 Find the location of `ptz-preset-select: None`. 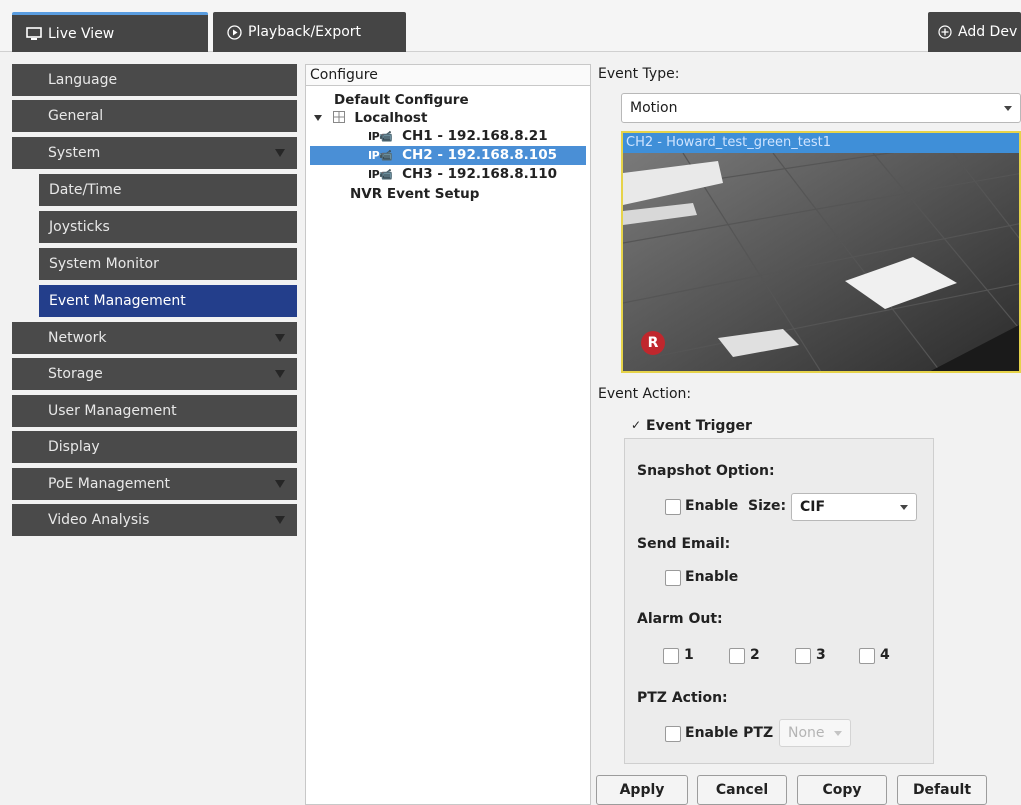

ptz-preset-select: None is located at coordinates (815, 733).